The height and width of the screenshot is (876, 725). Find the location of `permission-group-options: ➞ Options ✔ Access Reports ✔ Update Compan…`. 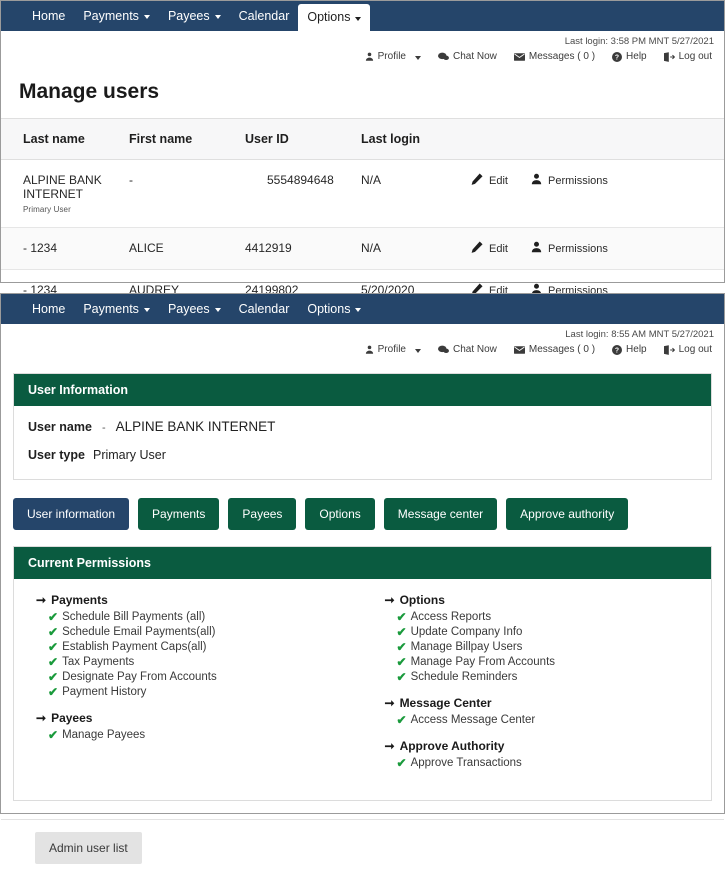

permission-group-options: ➞ Options ✔ Access Reports ✔ Update Compan… is located at coordinates (548, 638).